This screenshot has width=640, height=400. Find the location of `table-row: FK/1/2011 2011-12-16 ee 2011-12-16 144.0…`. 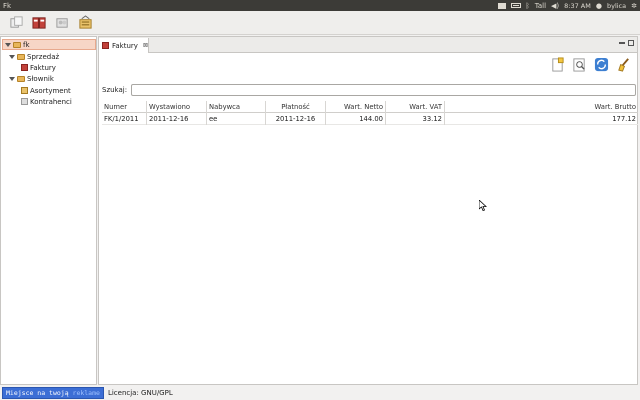

table-row: FK/1/2011 2011-12-16 ee 2011-12-16 144.0… is located at coordinates (370, 118).